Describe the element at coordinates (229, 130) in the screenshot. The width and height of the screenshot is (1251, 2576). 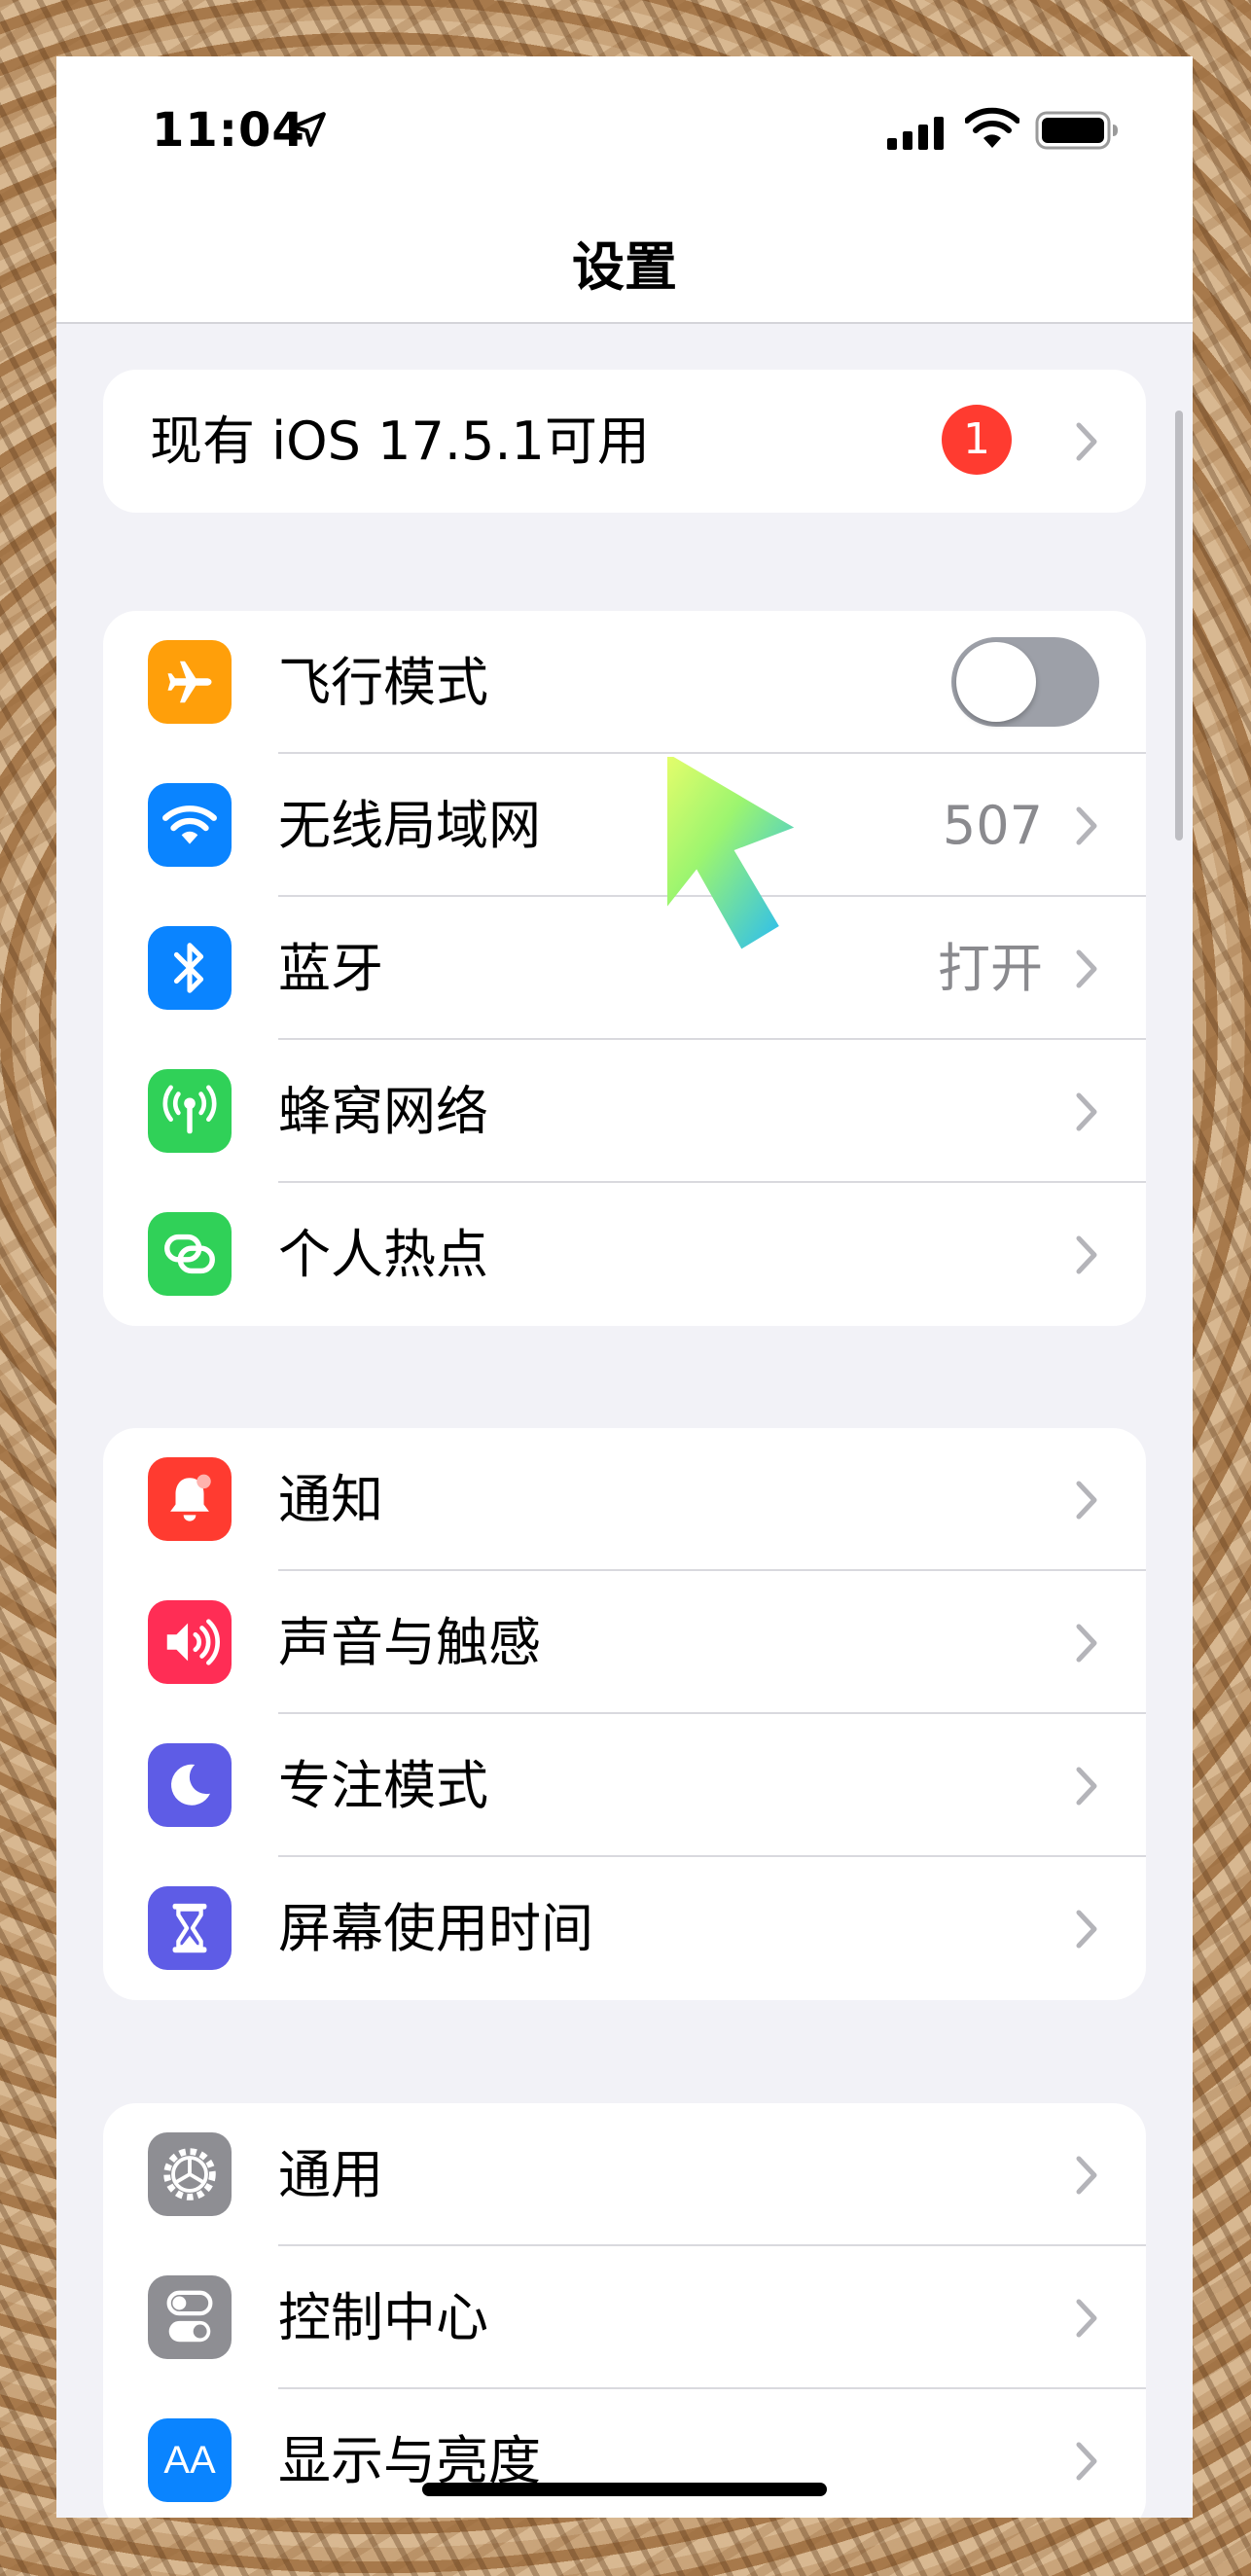
I see `status-time: 11:04` at that location.